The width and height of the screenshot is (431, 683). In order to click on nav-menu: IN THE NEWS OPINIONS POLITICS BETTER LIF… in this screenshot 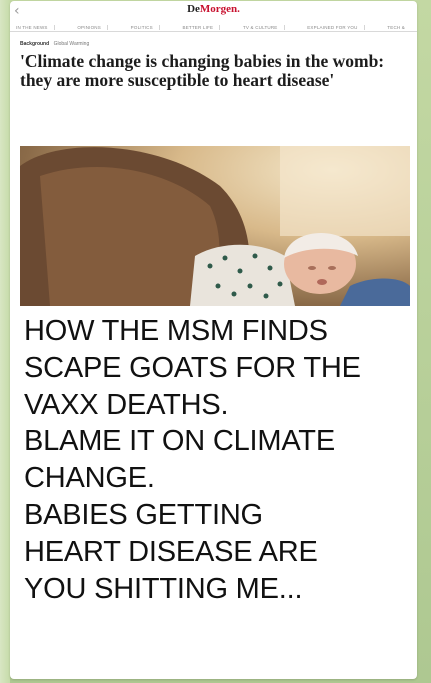, I will do `click(213, 27)`.